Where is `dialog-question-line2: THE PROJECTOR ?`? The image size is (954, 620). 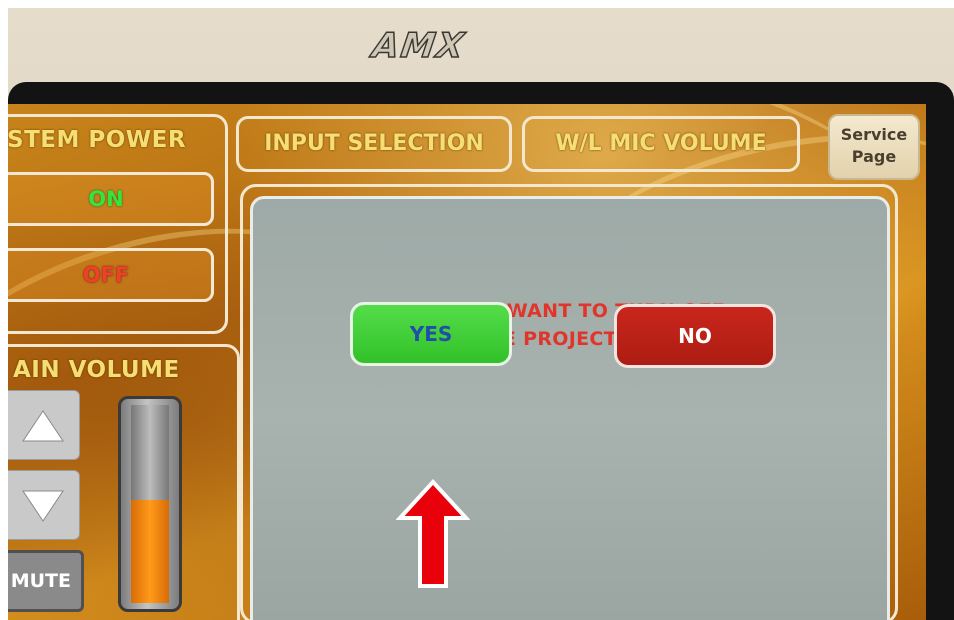 dialog-question-line2: THE PROJECTOR ? is located at coordinates (570, 339).